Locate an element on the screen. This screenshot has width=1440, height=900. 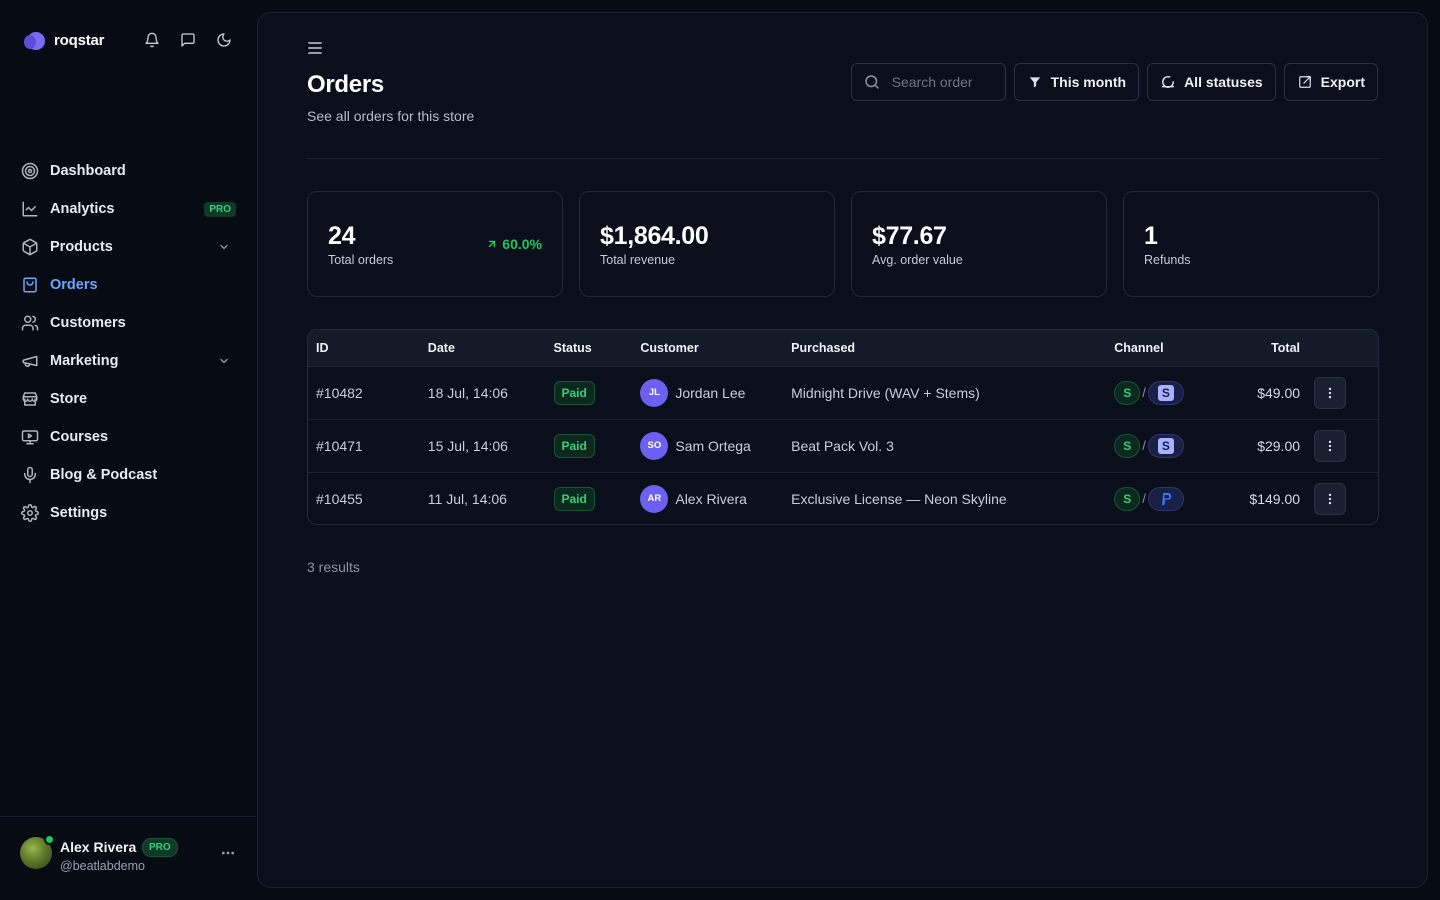
stat-value: $1,864.00 is located at coordinates (654, 236).